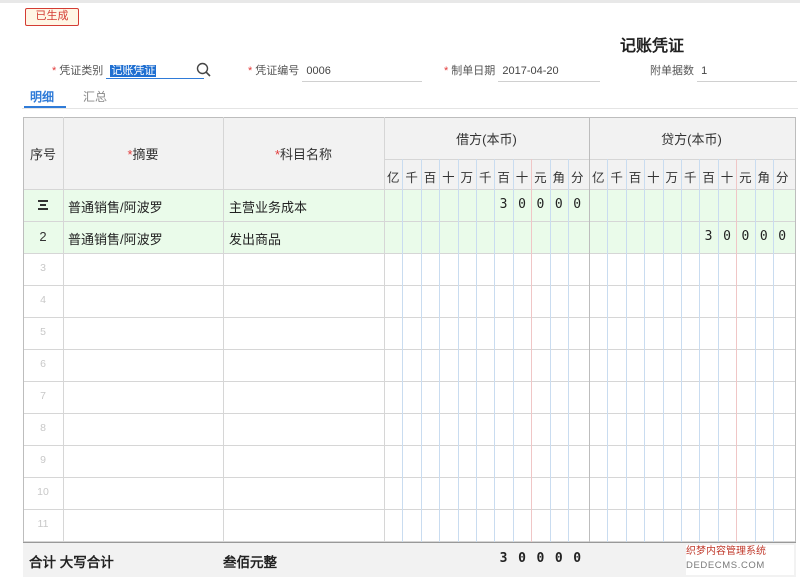 Image resolution: width=800 pixels, height=580 pixels. What do you see at coordinates (549, 73) in the screenshot?
I see `date-input: 2017-04-20` at bounding box center [549, 73].